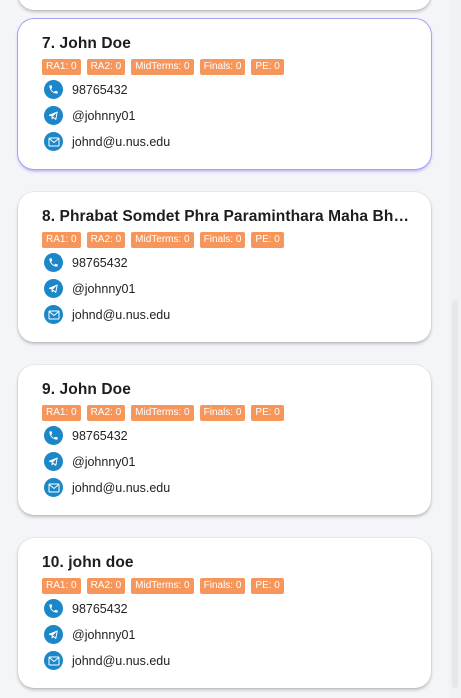  Describe the element at coordinates (224, 5) in the screenshot. I see `person-card-previous` at that location.